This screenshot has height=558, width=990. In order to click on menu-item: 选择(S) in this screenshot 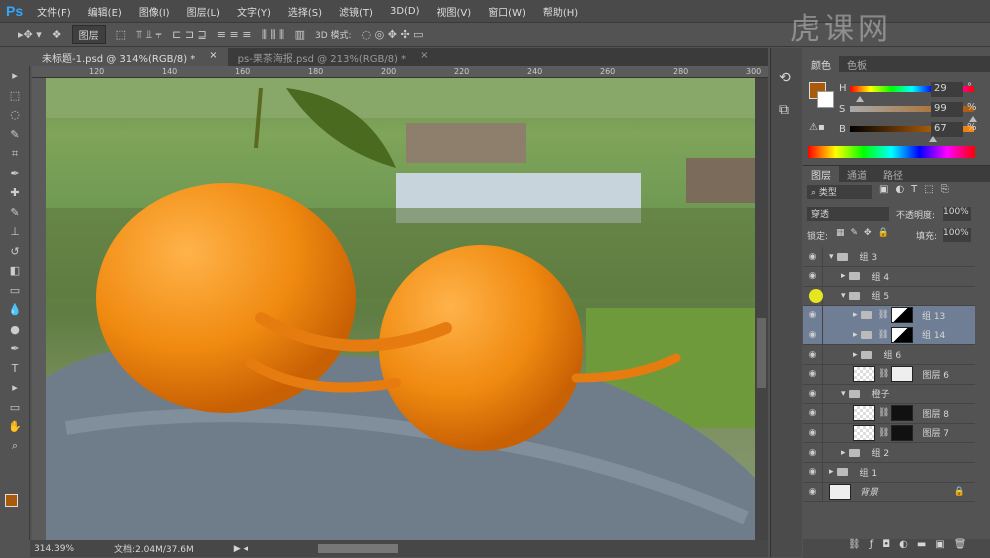, I will do `click(305, 11)`.